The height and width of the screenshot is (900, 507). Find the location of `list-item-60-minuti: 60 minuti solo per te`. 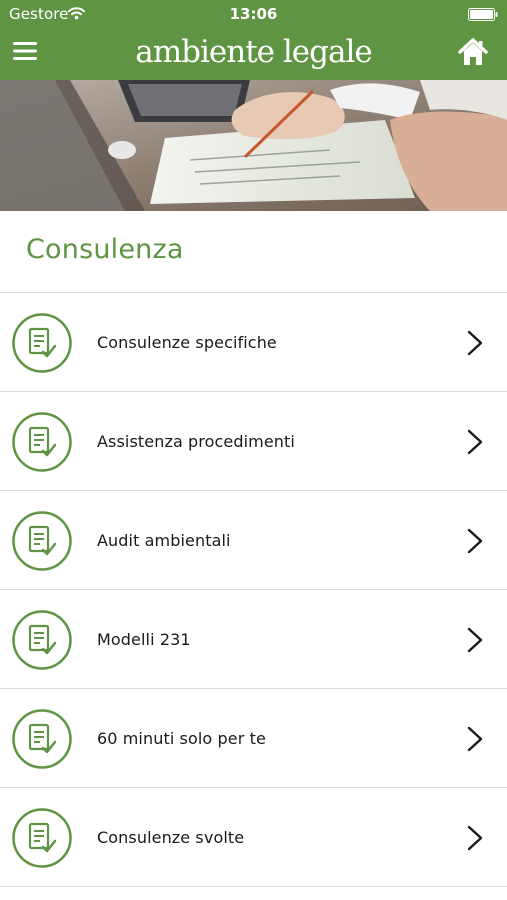

list-item-60-minuti: 60 minuti solo per te is located at coordinates (253, 738).